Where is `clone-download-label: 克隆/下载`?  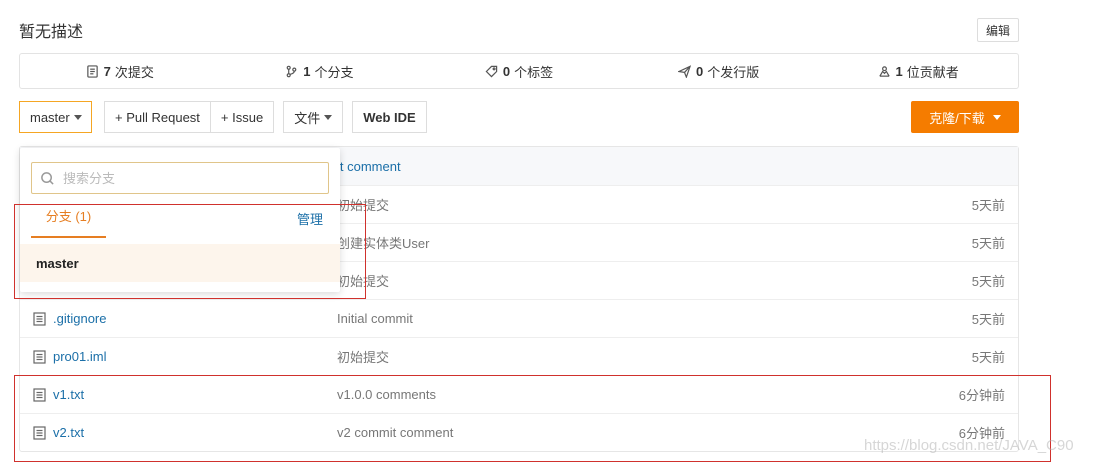 clone-download-label: 克隆/下载 is located at coordinates (957, 118).